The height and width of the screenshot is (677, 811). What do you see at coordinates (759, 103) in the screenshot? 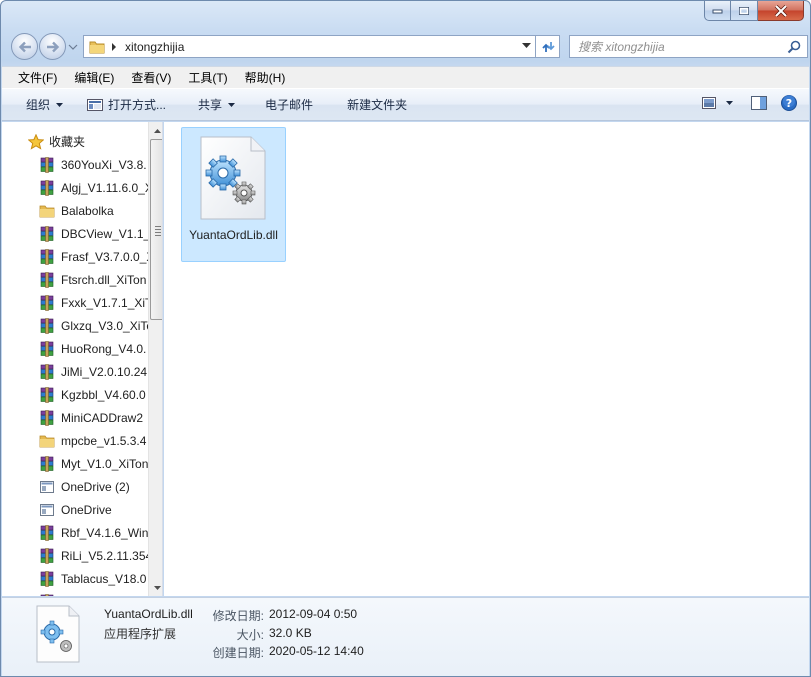
I see `preview-pane-button` at bounding box center [759, 103].